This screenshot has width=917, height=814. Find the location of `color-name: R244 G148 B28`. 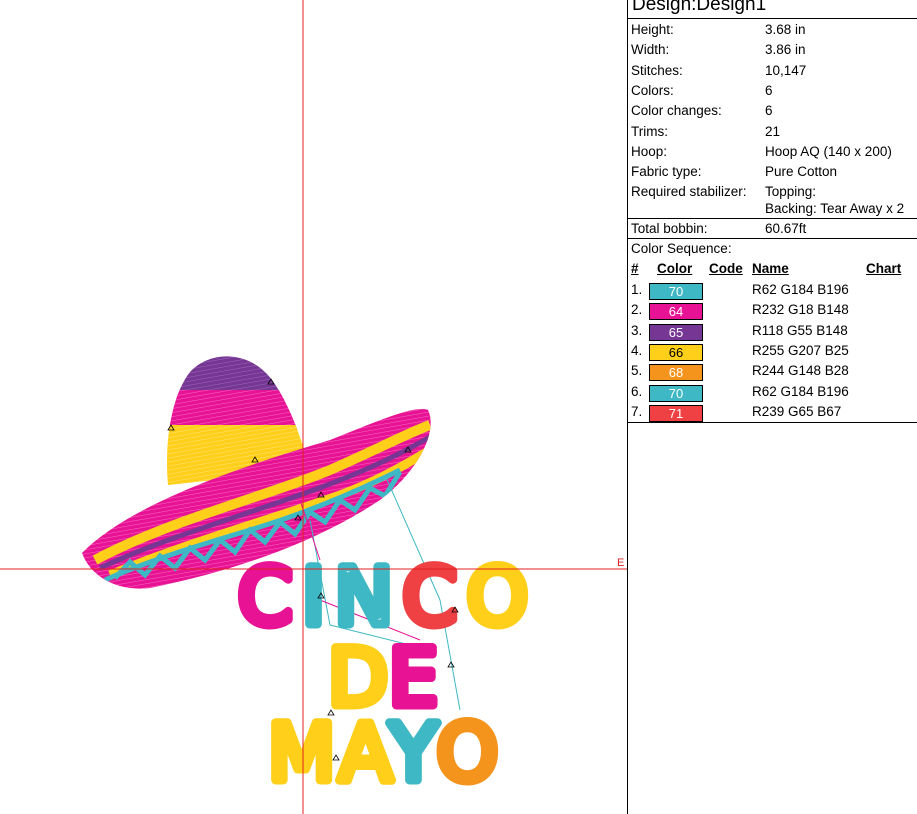

color-name: R244 G148 B28 is located at coordinates (800, 371).